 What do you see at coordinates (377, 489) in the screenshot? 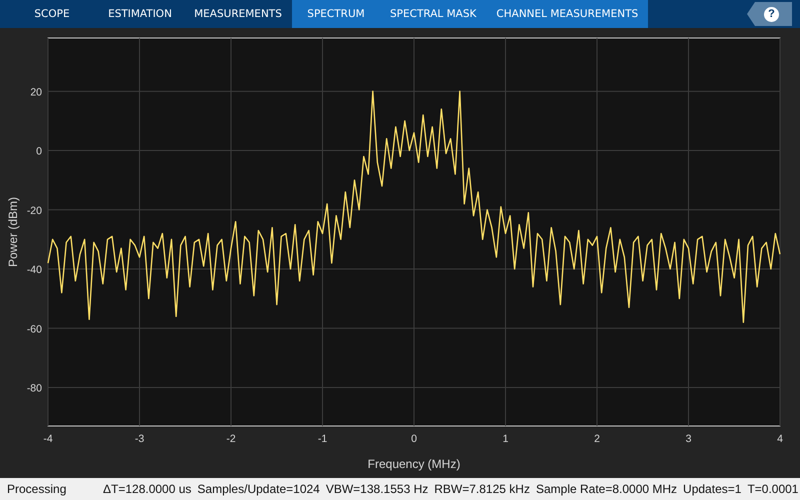
I see `status-readout: VBW=138.1553 Hz` at bounding box center [377, 489].